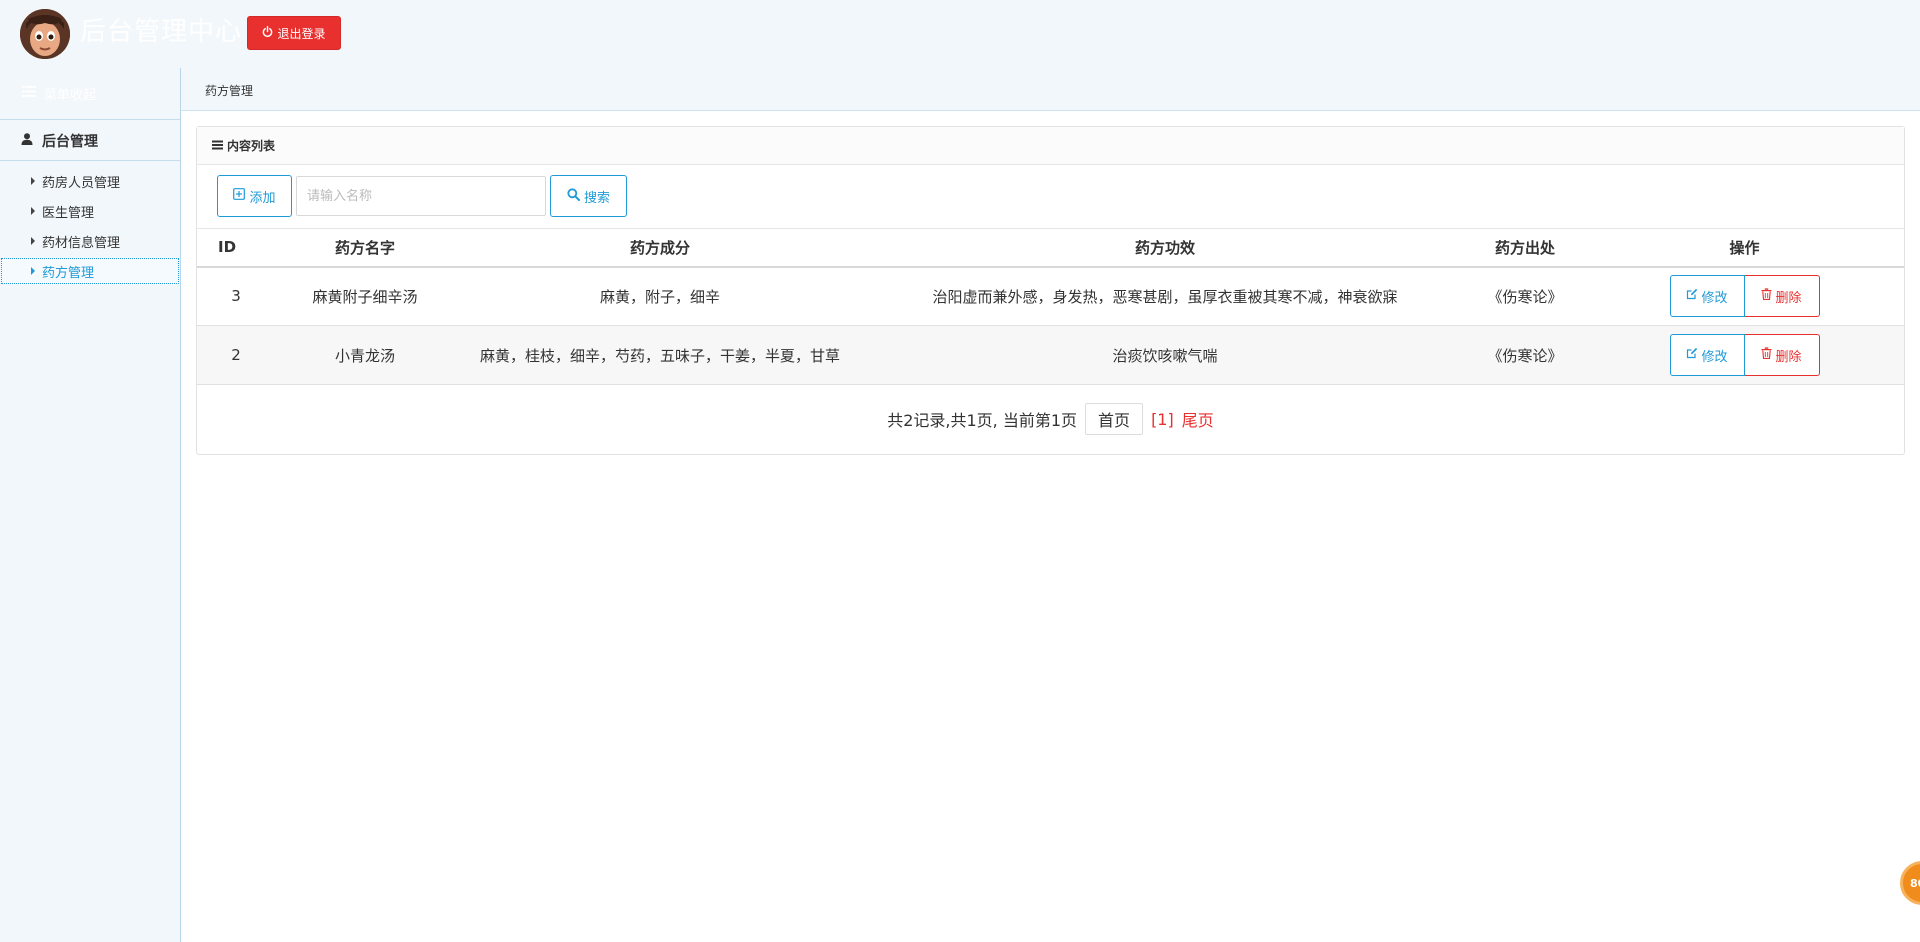  I want to click on toolbar: 添加 搜索, so click(422, 196).